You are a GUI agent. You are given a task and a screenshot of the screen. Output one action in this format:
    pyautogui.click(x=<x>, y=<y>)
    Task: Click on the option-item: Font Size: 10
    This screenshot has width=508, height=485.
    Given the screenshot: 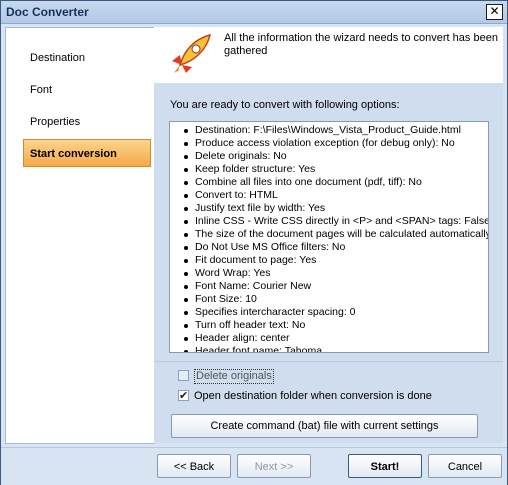 What is the action you would take?
    pyautogui.click(x=329, y=299)
    